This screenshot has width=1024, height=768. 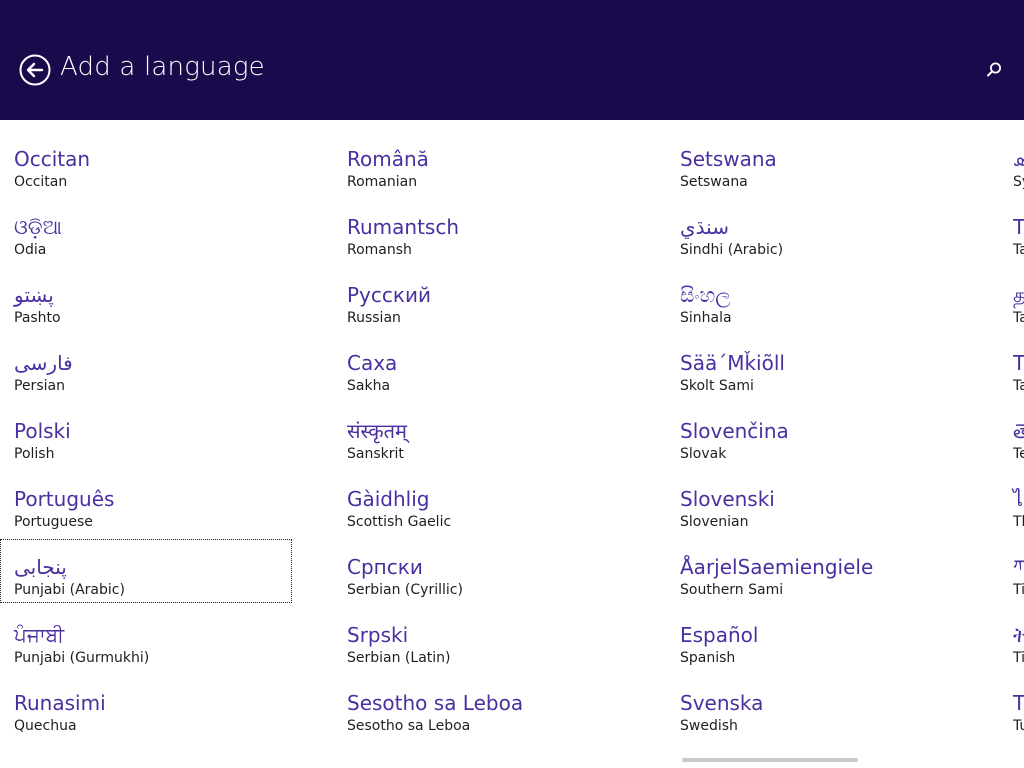 What do you see at coordinates (485, 379) in the screenshot?
I see `language-tile: Саха Sakha` at bounding box center [485, 379].